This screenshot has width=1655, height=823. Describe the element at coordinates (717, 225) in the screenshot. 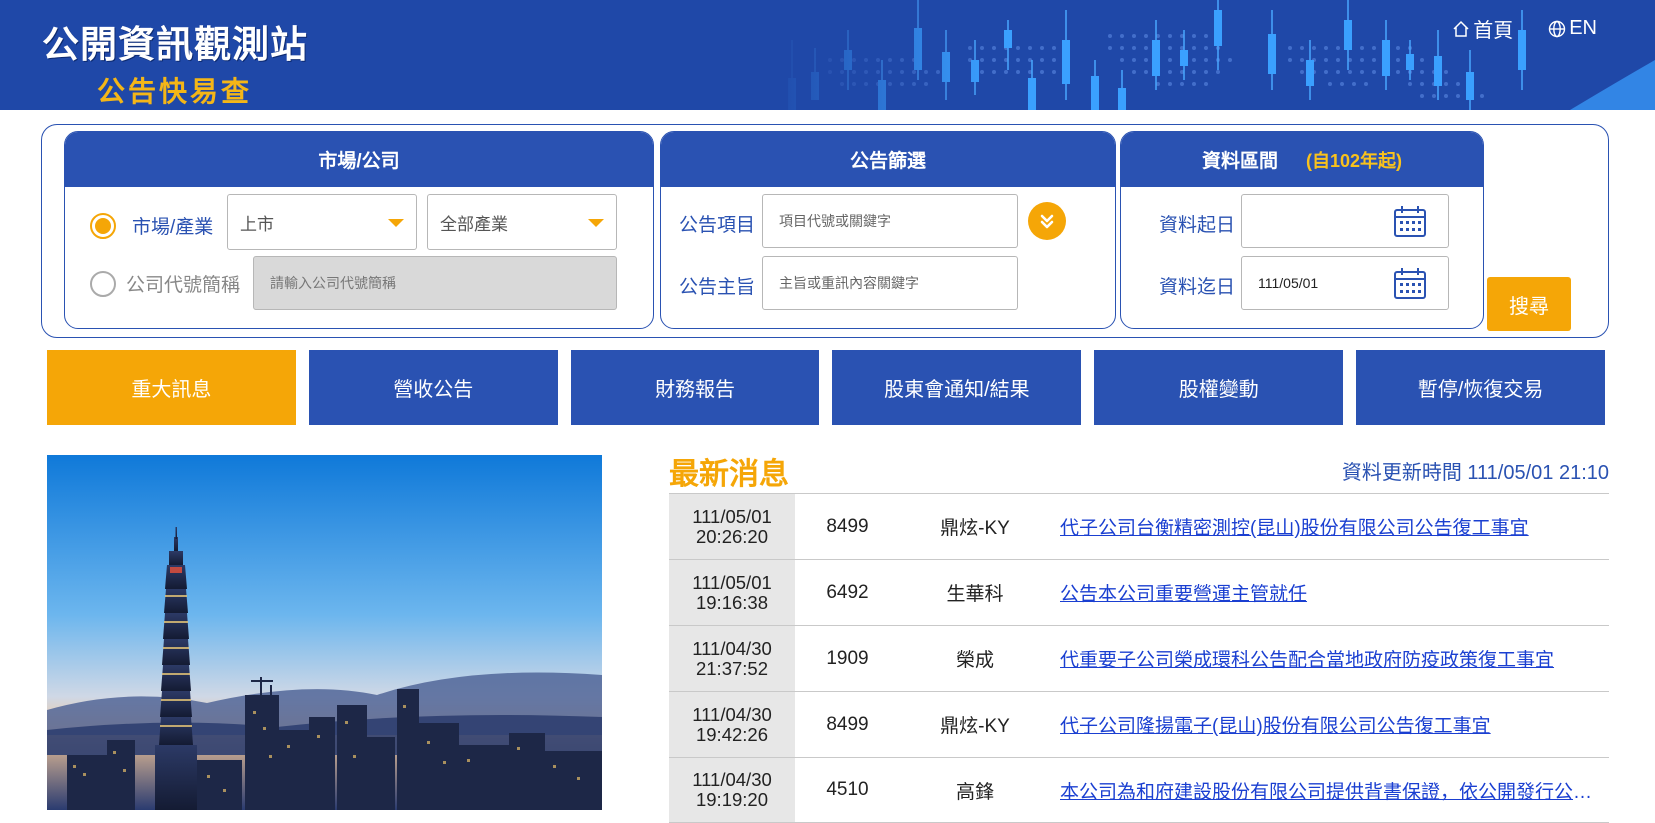

I see `item-label: 公告項目` at that location.